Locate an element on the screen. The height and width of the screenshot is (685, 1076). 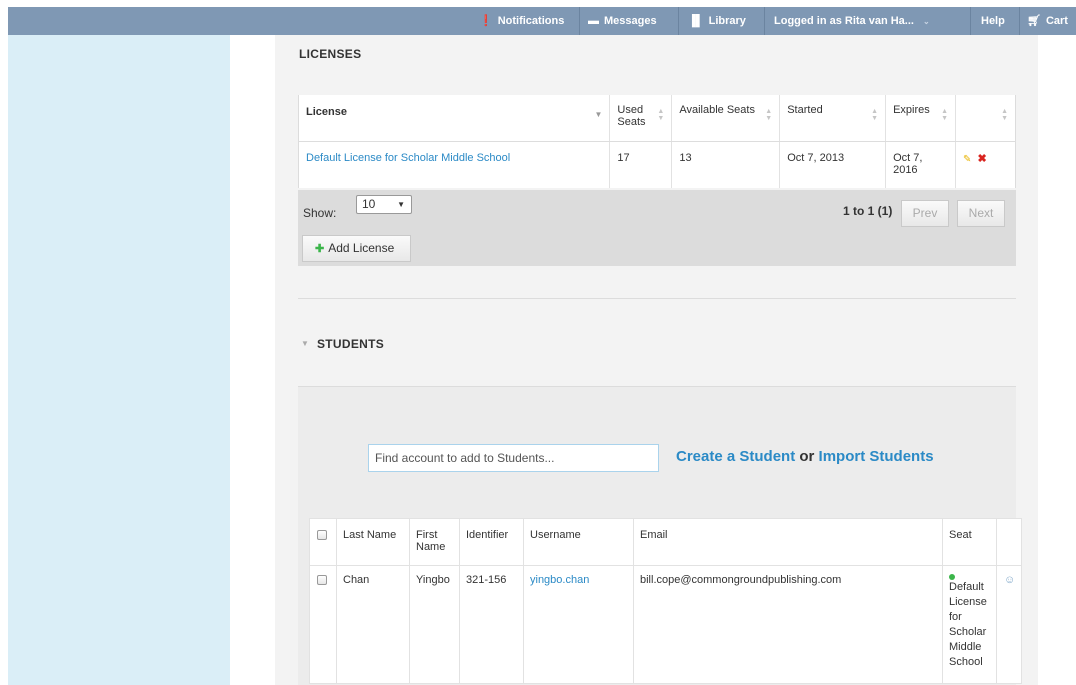
column-last-name: Last Name is located at coordinates (373, 542).